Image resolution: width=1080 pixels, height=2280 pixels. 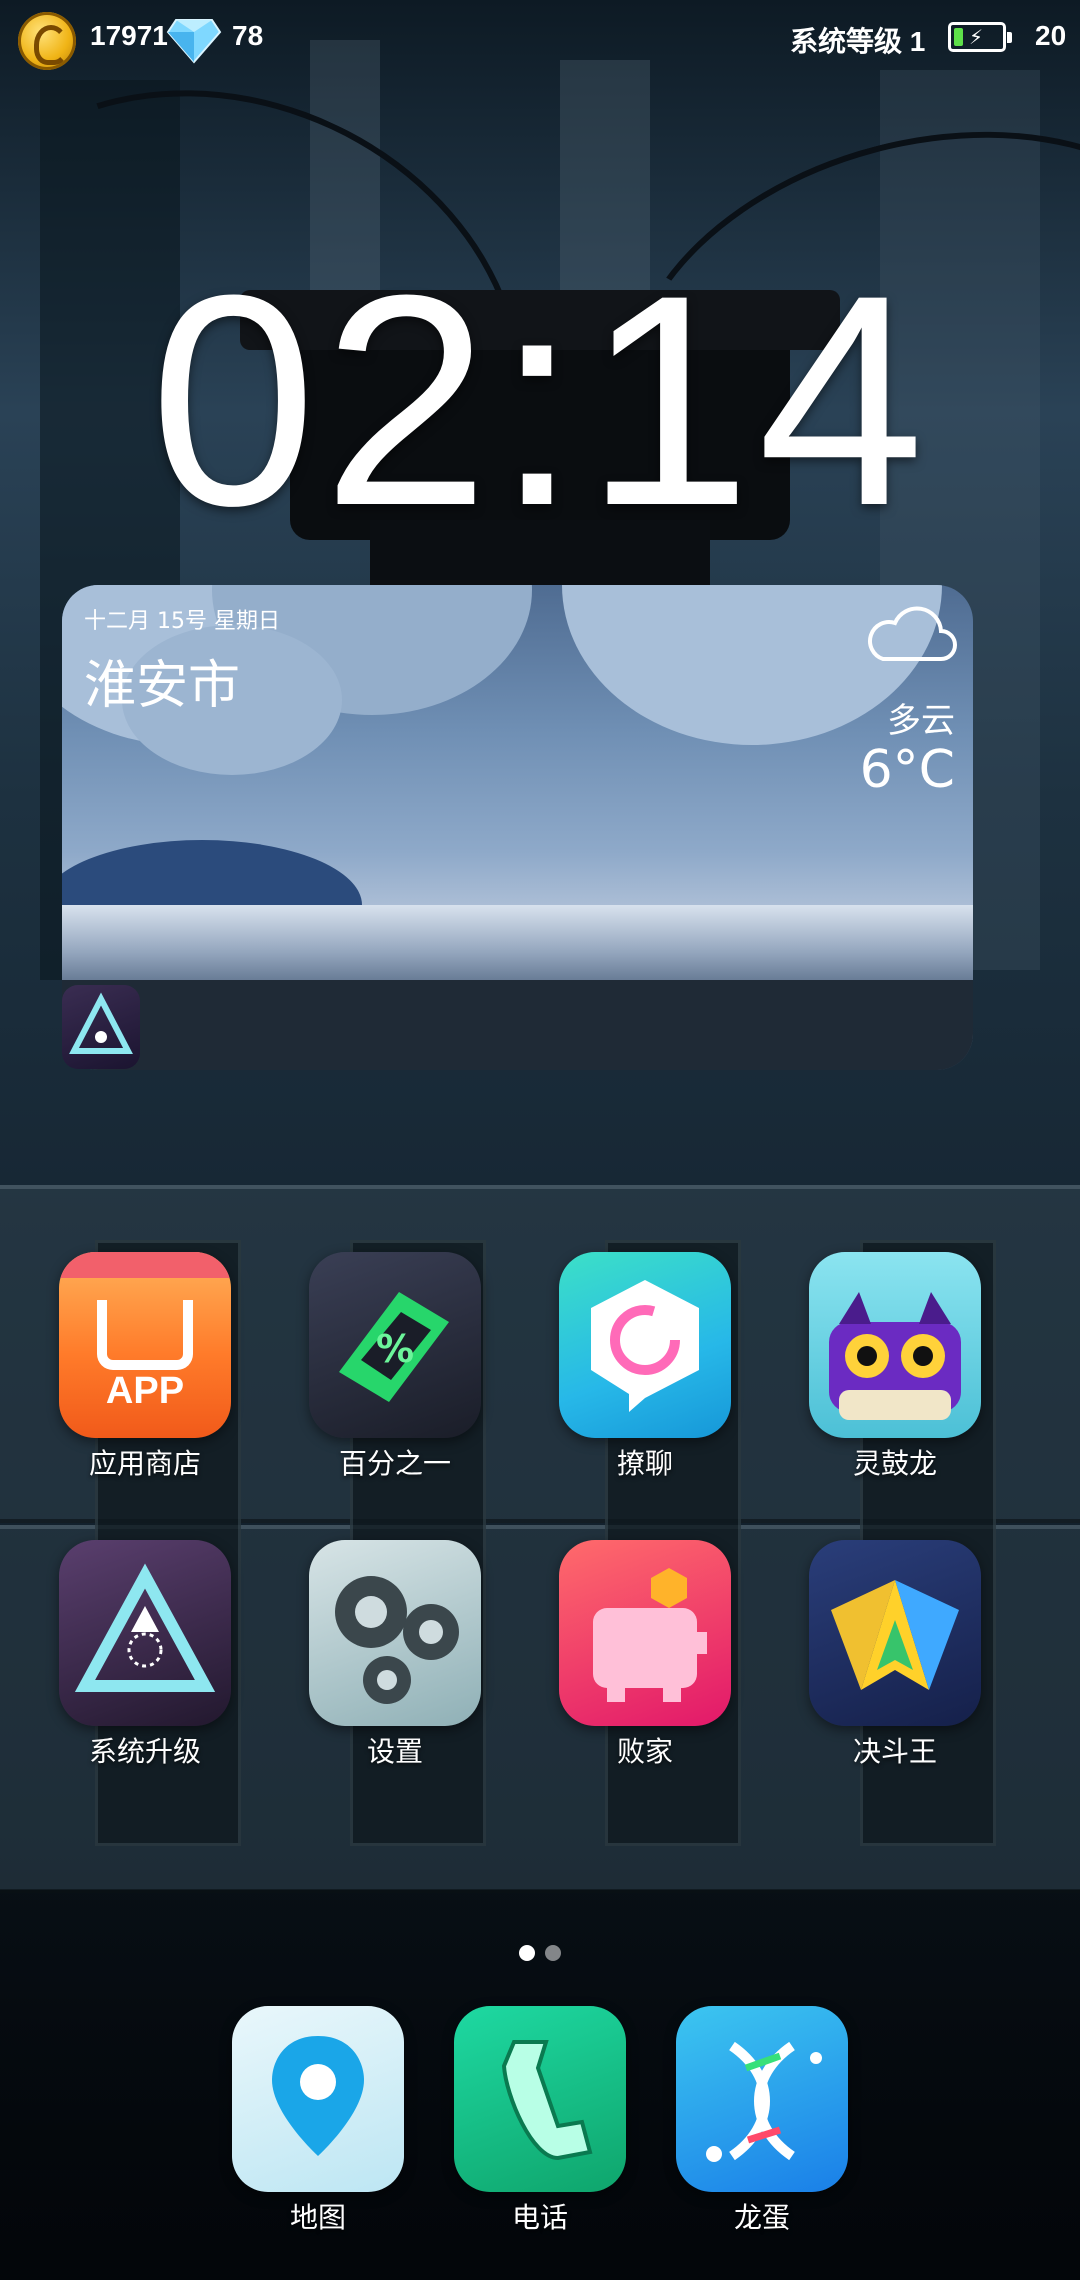 I want to click on dragon-app: 灵鼓龙, so click(x=895, y=1367).